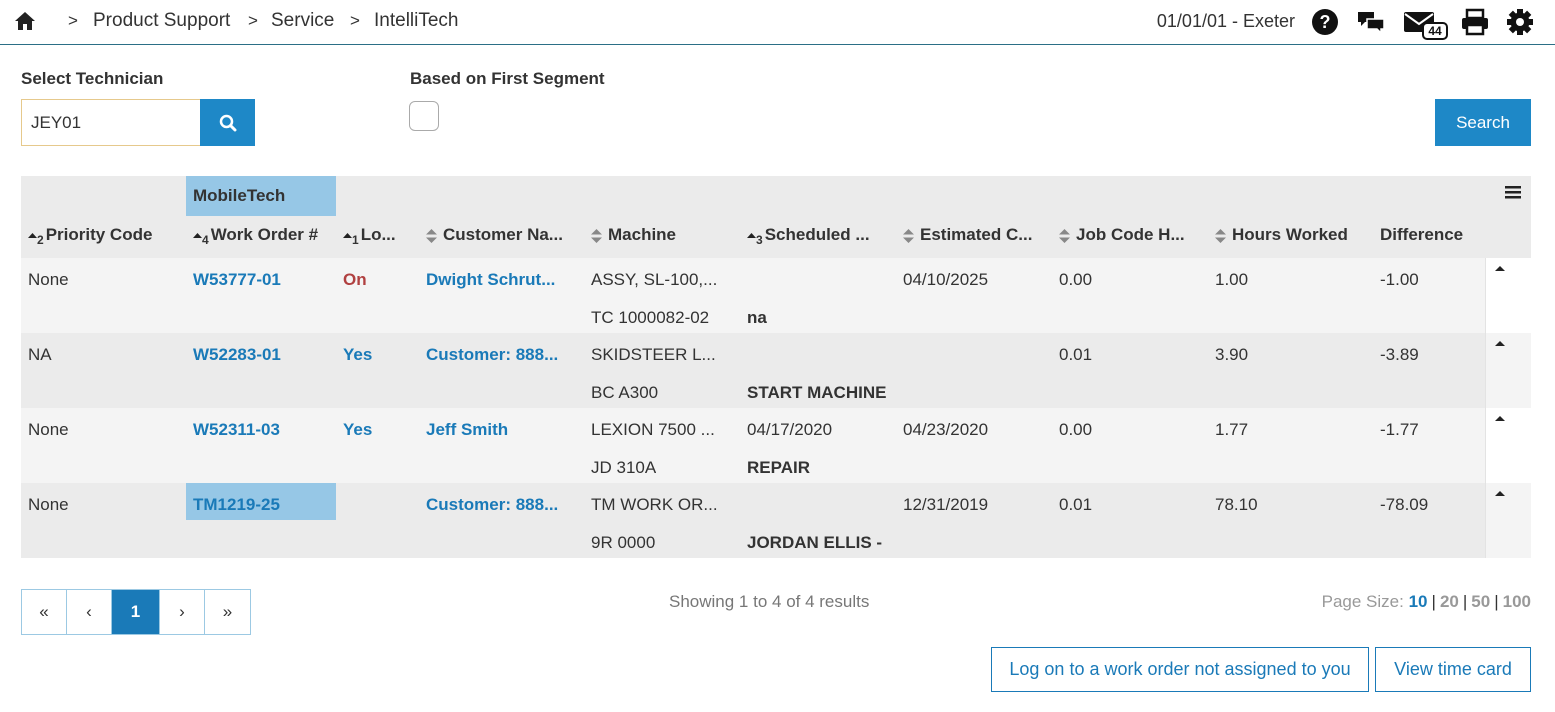 The height and width of the screenshot is (712, 1555). I want to click on next-page-button: ›, so click(182, 612).